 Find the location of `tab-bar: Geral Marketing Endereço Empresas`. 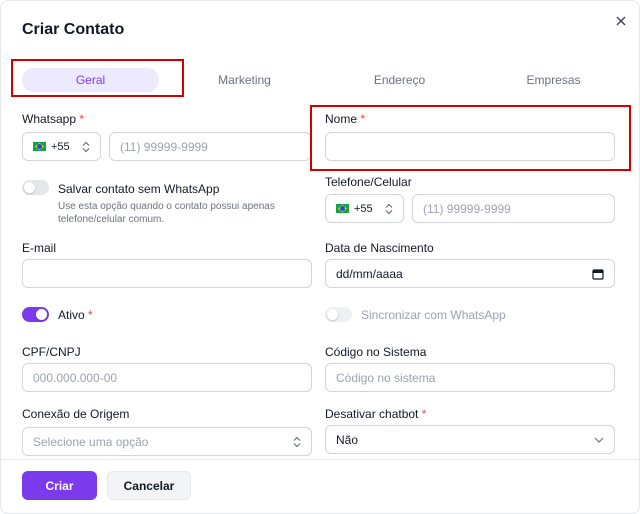

tab-bar: Geral Marketing Endereço Empresas is located at coordinates (321, 80).